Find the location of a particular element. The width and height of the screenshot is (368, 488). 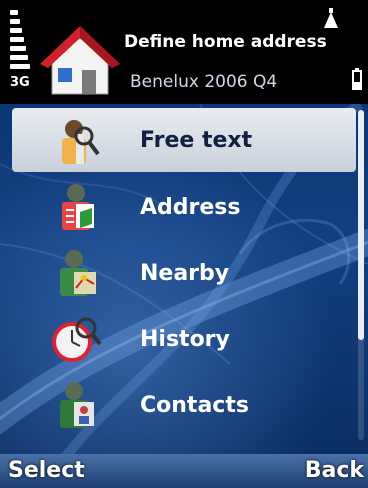

battery-icon is located at coordinates (357, 79).